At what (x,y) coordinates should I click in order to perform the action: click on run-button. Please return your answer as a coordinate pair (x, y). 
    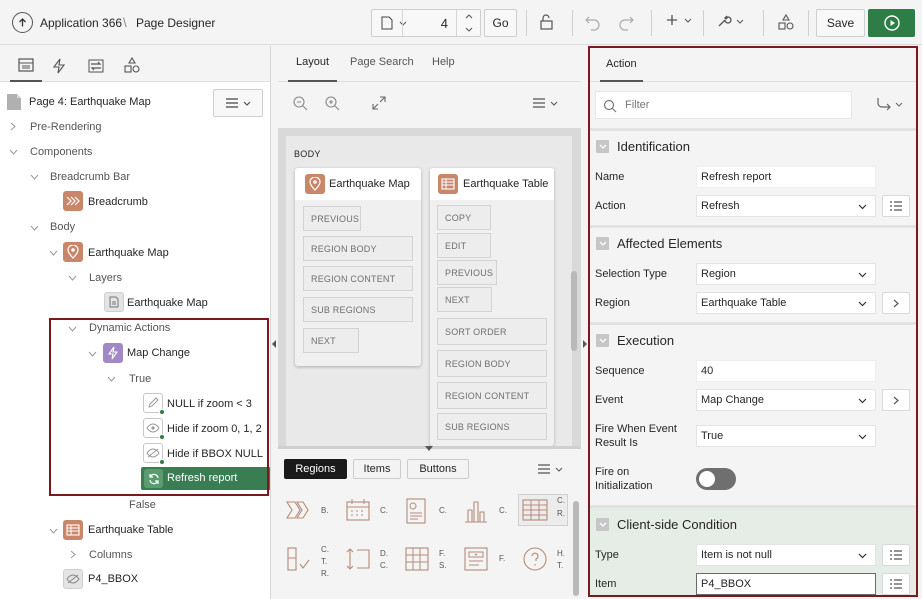
    Looking at the image, I should click on (891, 23).